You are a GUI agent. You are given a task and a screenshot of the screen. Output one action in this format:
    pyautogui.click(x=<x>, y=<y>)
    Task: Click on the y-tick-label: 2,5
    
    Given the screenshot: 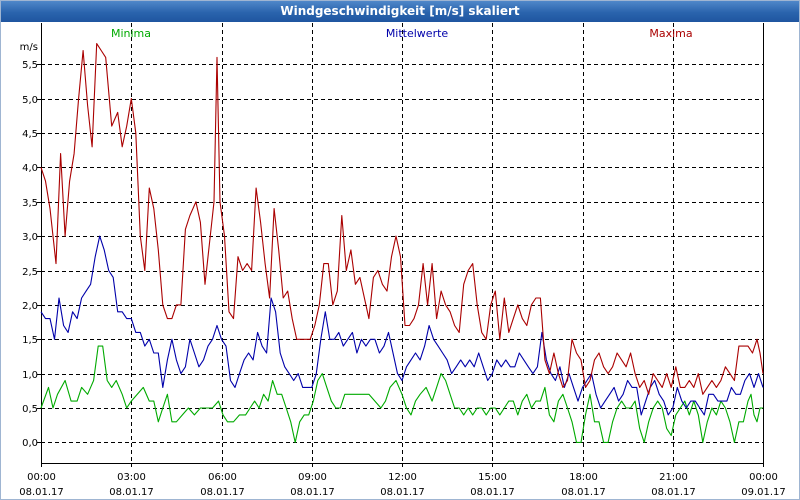 What is the action you would take?
    pyautogui.click(x=30, y=272)
    